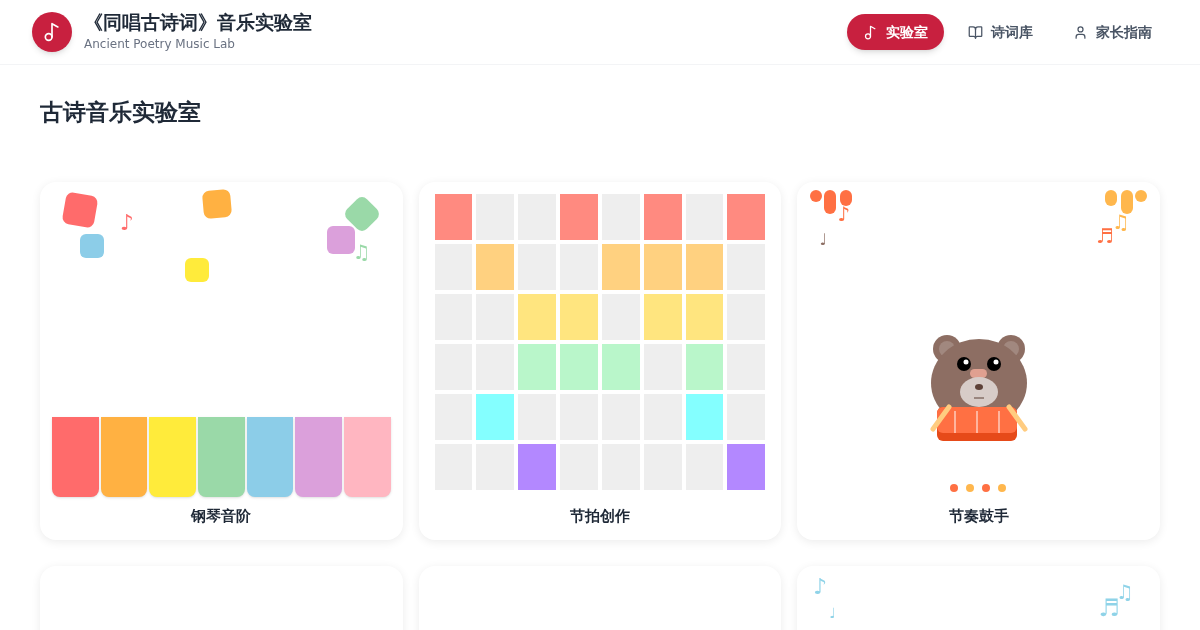 The width and height of the screenshot is (1200, 630). I want to click on user-icon, so click(1080, 32).